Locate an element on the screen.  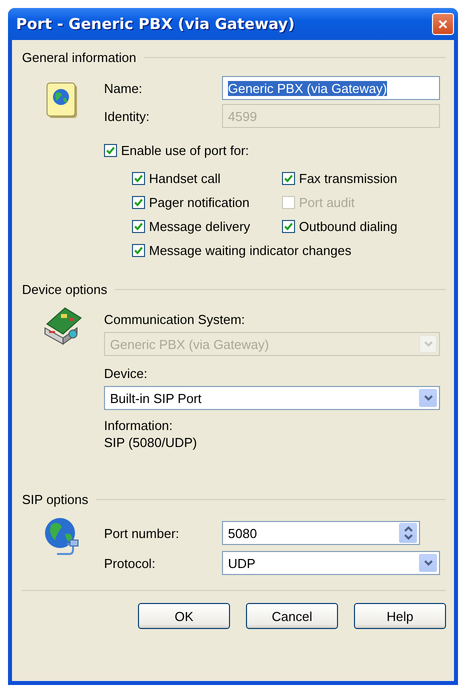
checkbox-label: Message delivery is located at coordinates (199, 226).